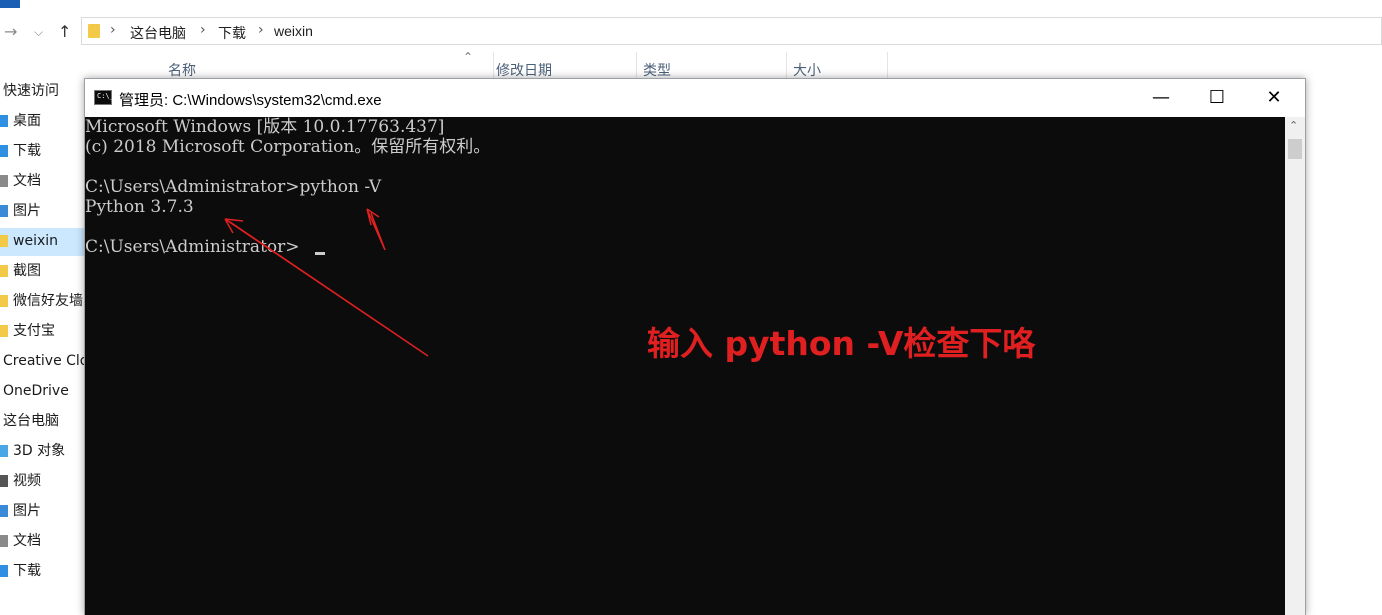 The width and height of the screenshot is (1382, 615). I want to click on sidebar-item: weixin, so click(43, 242).